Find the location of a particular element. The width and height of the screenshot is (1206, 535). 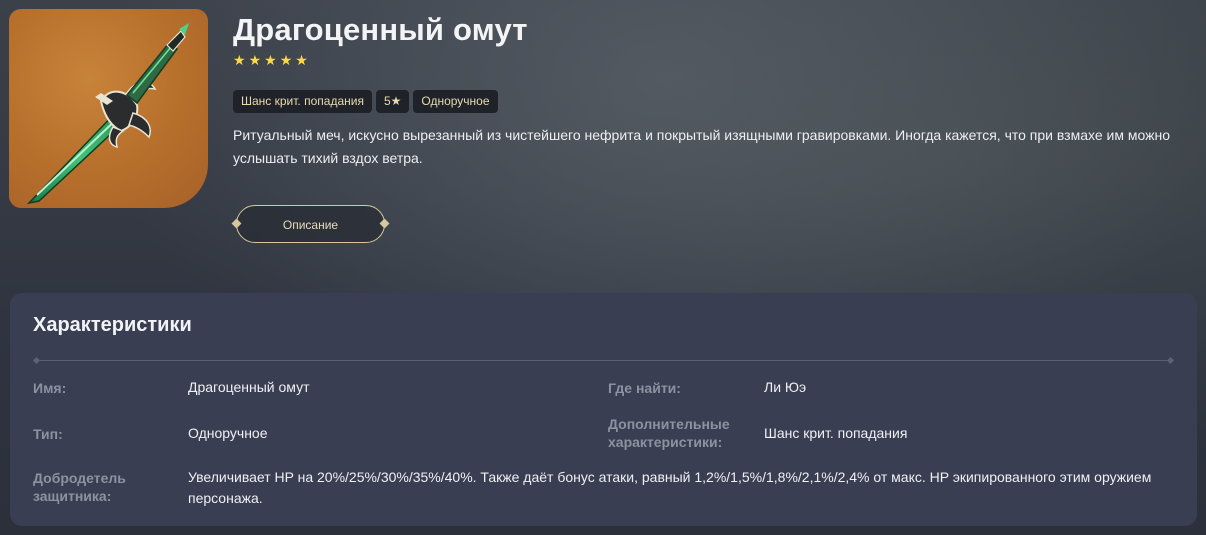

value-name: Драгоценный омут is located at coordinates (249, 387).